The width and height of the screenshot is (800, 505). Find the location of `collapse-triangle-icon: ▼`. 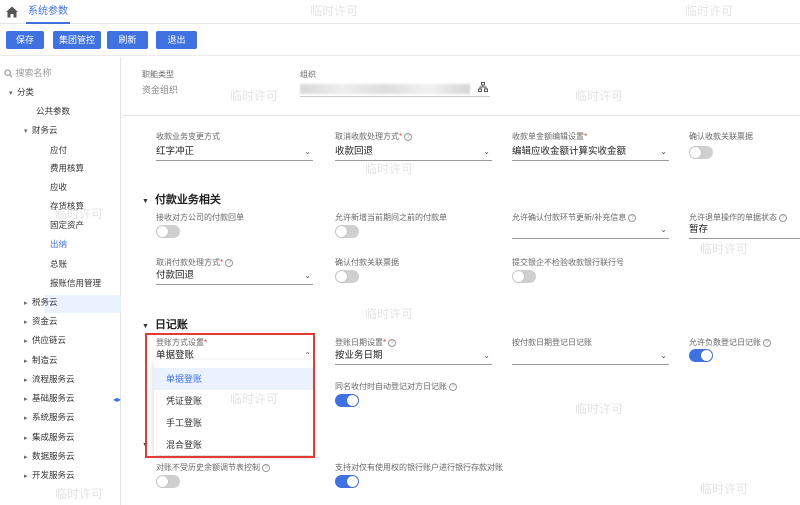

collapse-triangle-icon: ▼ is located at coordinates (145, 326).